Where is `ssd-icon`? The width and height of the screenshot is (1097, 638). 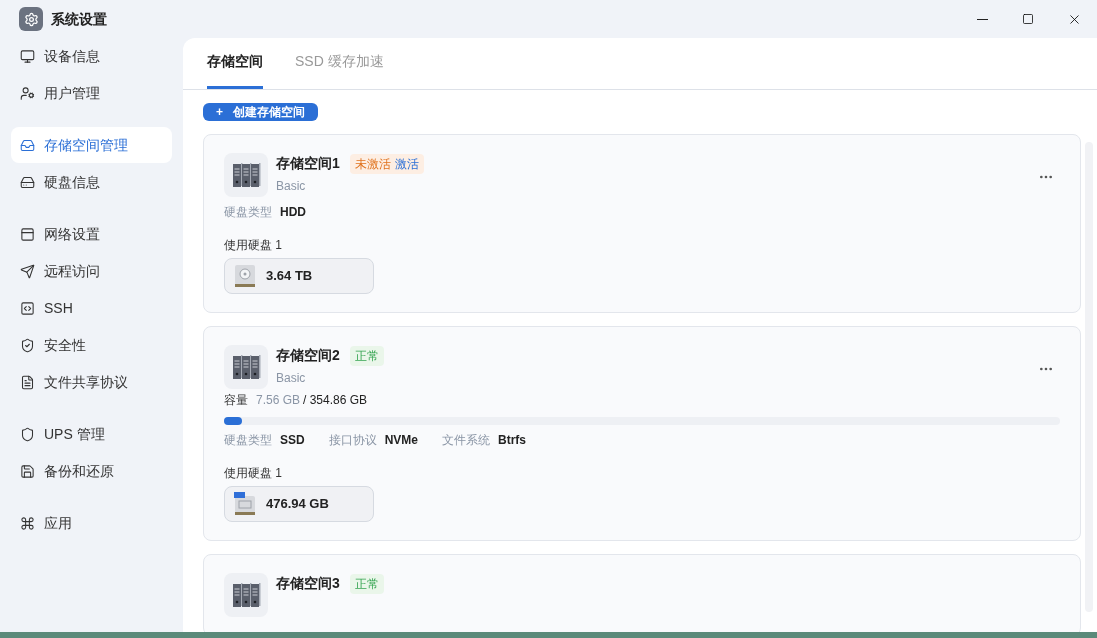
ssd-icon is located at coordinates (245, 504).